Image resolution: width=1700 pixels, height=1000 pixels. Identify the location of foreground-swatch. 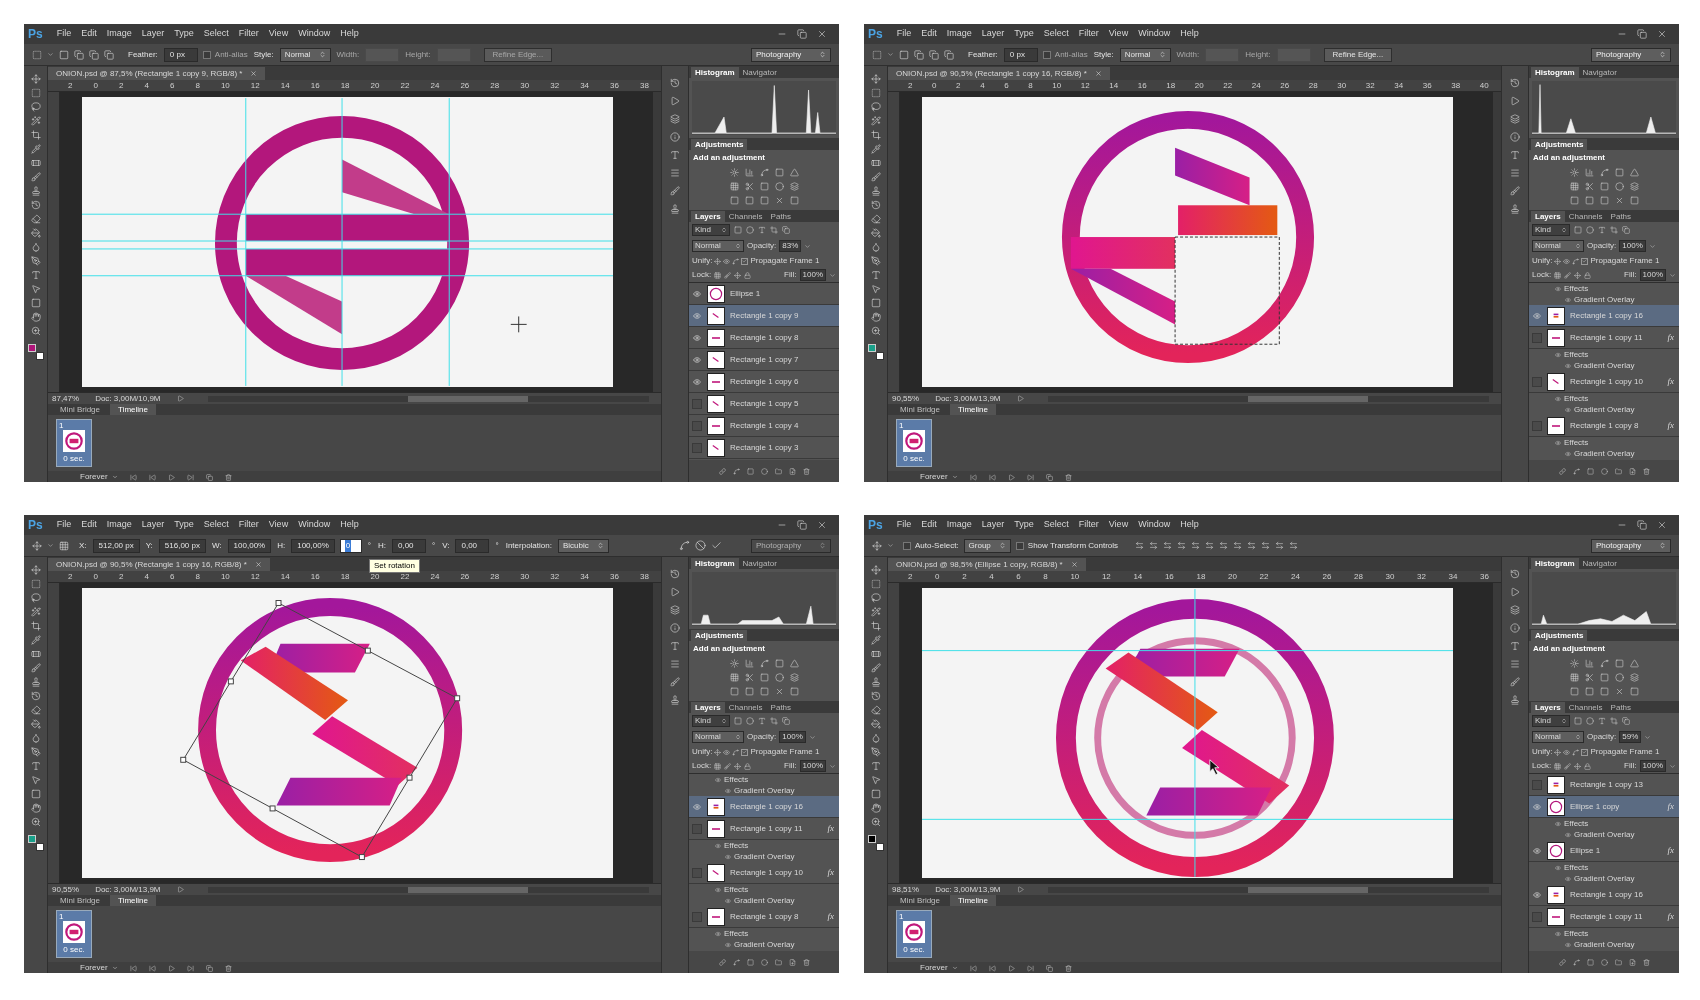
(31, 348).